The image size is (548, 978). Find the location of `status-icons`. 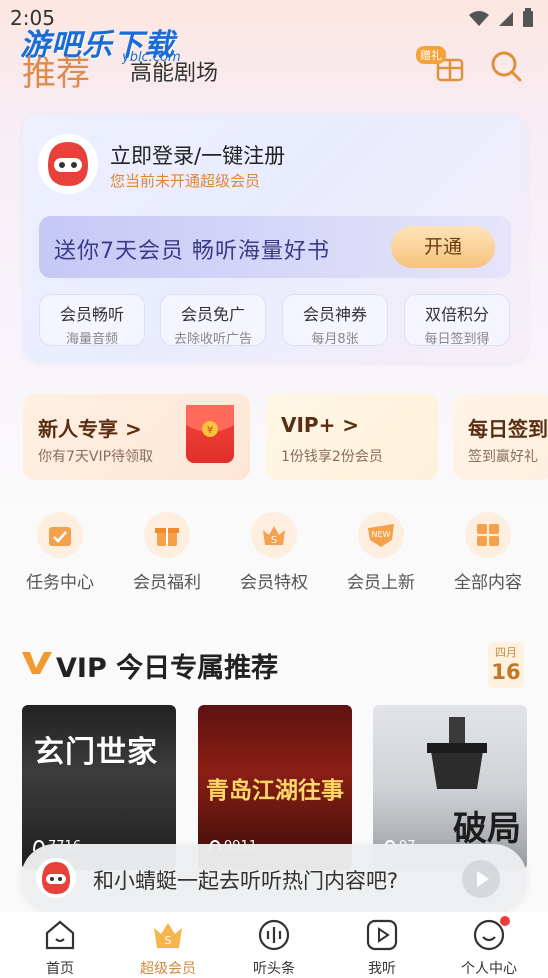

status-icons is located at coordinates (501, 18).